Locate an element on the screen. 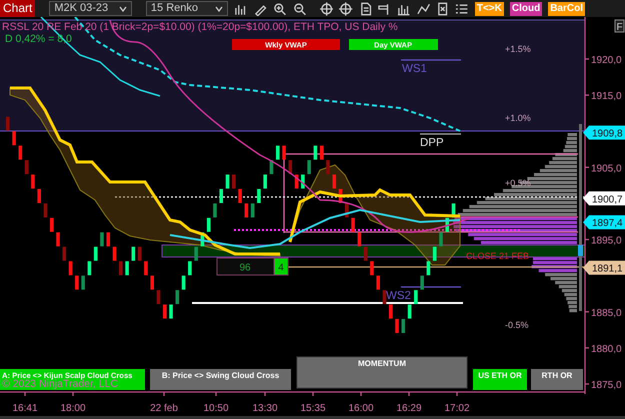 The width and height of the screenshot is (625, 419). price-tick-label: 1875,0 is located at coordinates (606, 385).